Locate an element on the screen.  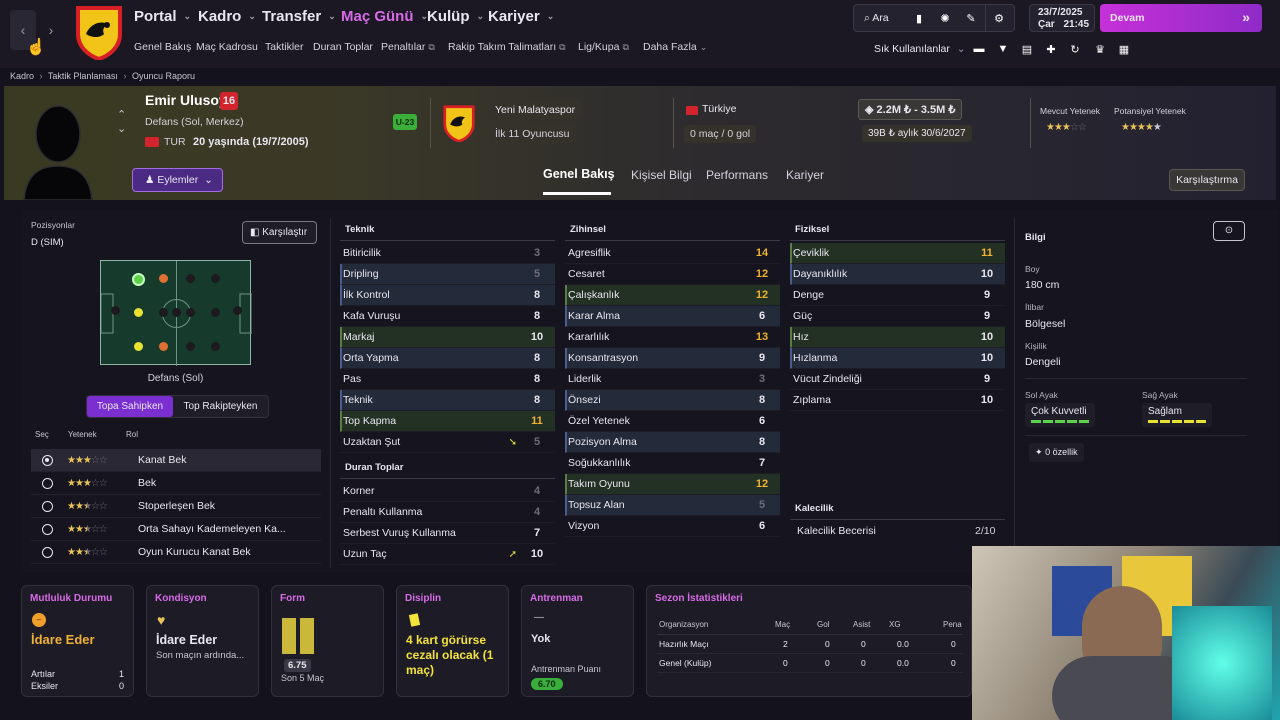
attribute-row: Hız 10 is located at coordinates (897, 337).